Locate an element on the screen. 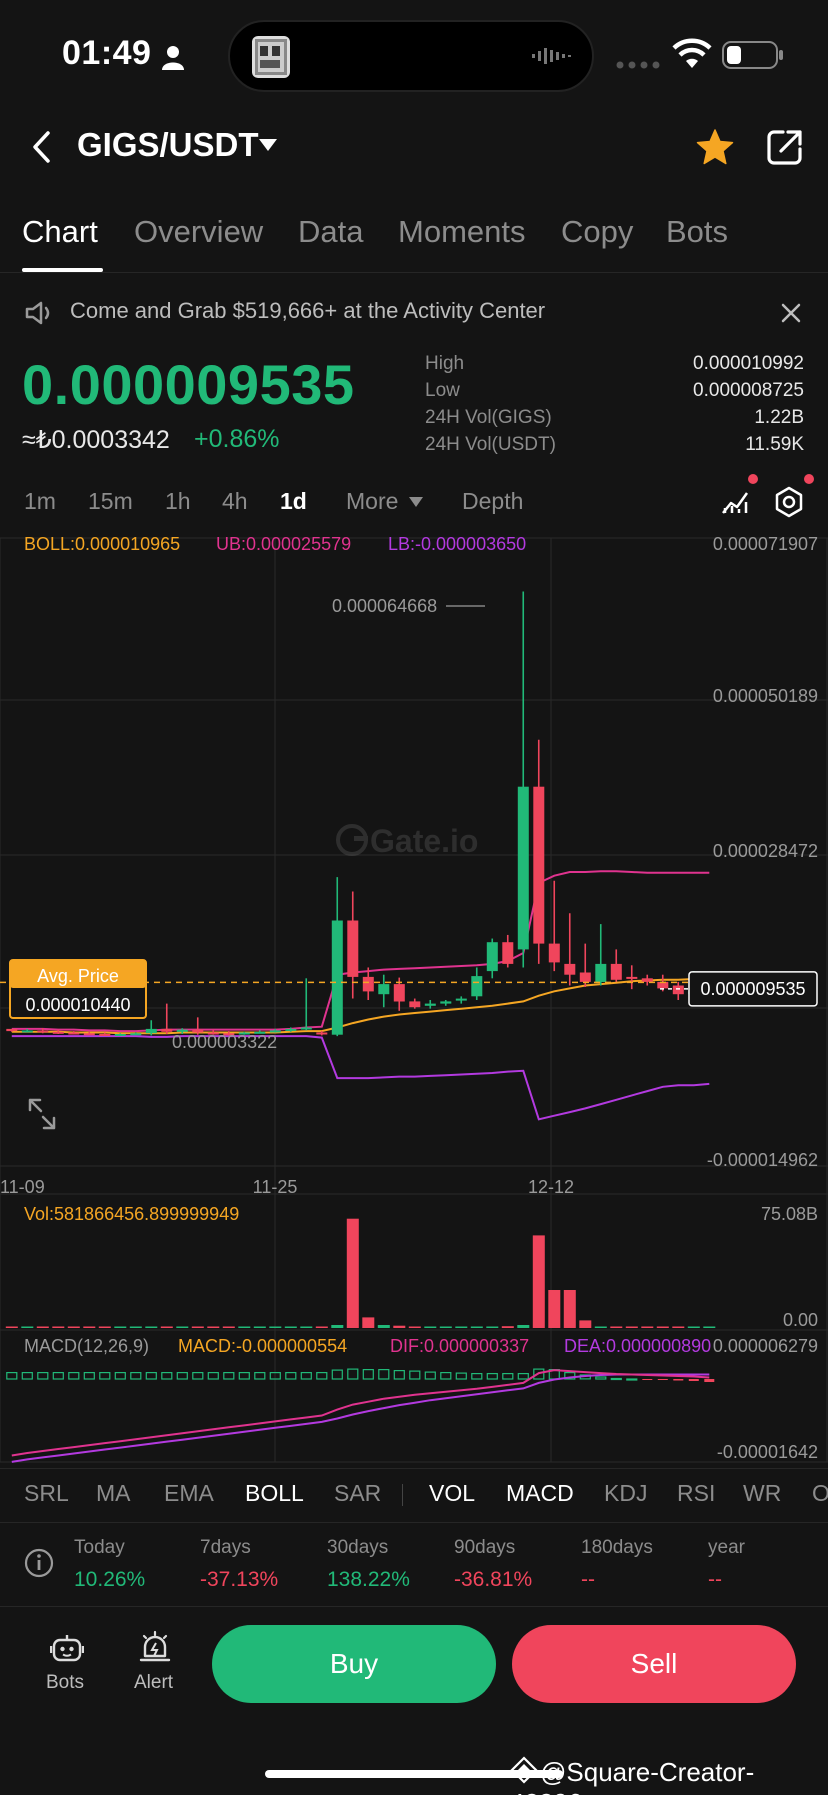 The width and height of the screenshot is (828, 1795). converted-price: ≈₺0.0003342 is located at coordinates (96, 440).